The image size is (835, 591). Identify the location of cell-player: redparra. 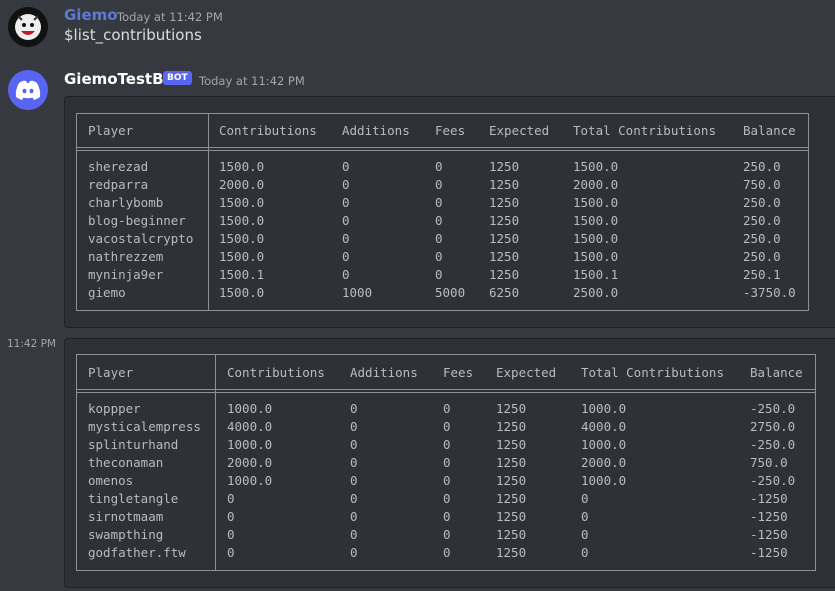
(118, 184).